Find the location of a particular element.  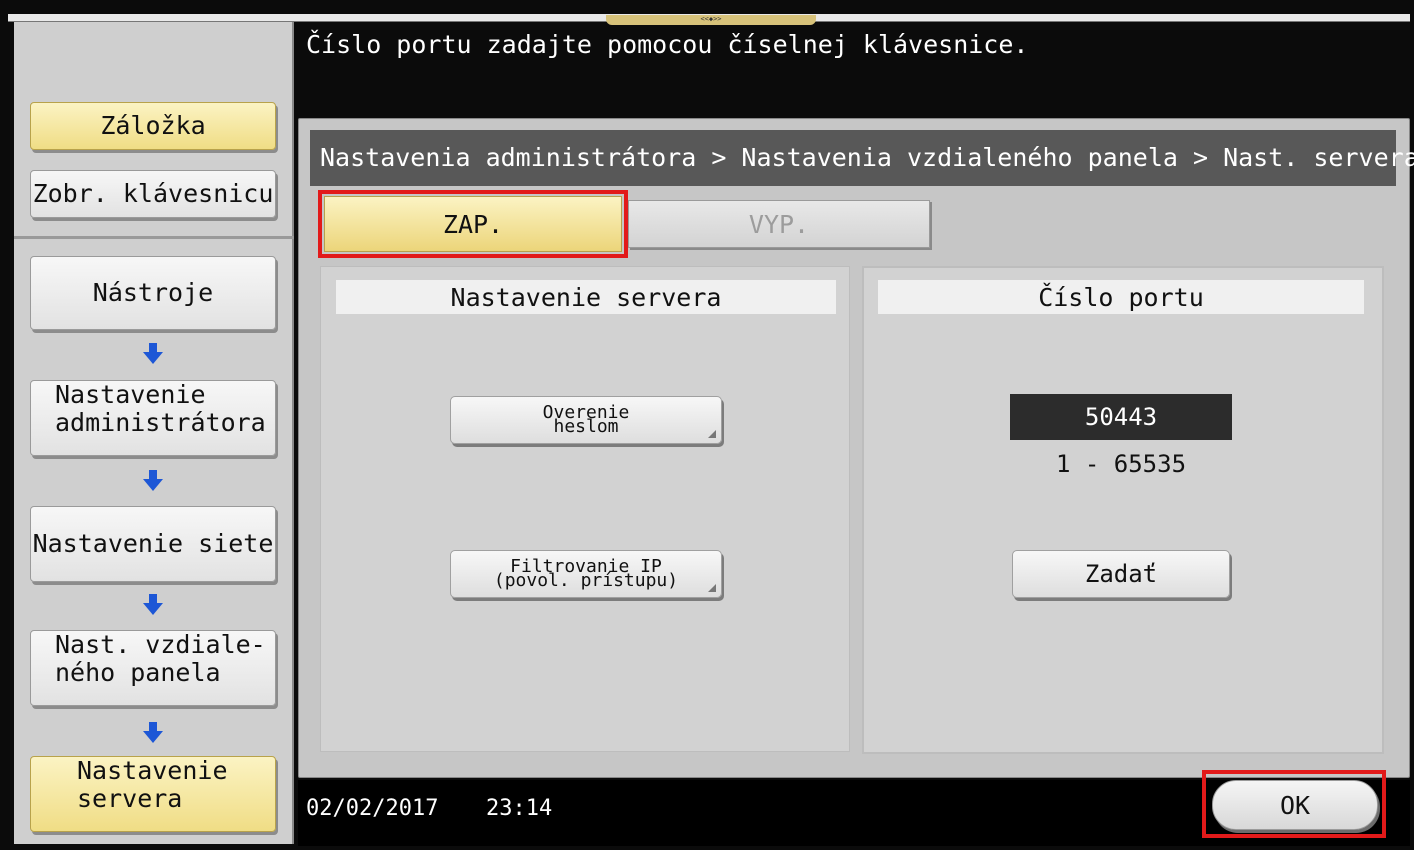

nav-remote-line1: Nast. vzdiale- is located at coordinates (160, 644).